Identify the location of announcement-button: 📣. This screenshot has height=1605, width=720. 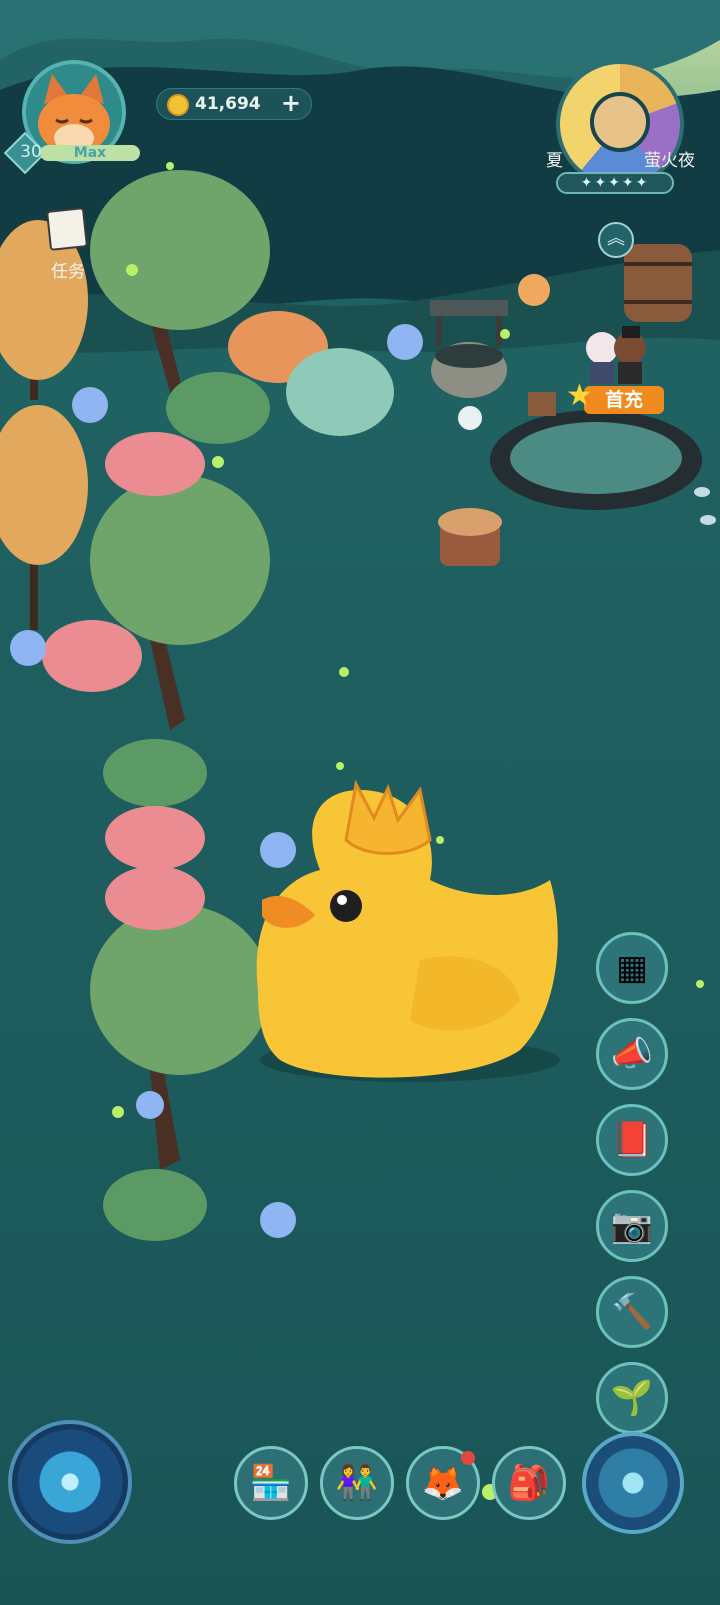
(632, 1054).